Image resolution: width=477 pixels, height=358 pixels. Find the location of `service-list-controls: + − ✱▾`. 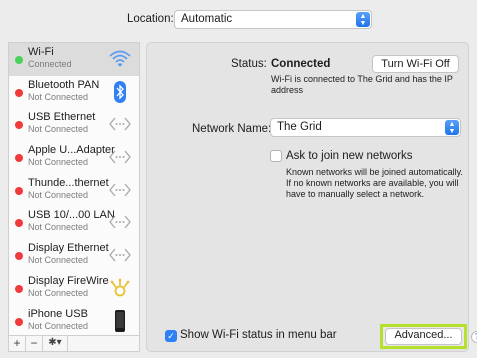

service-list-controls: + − ✱▾ is located at coordinates (74, 344).